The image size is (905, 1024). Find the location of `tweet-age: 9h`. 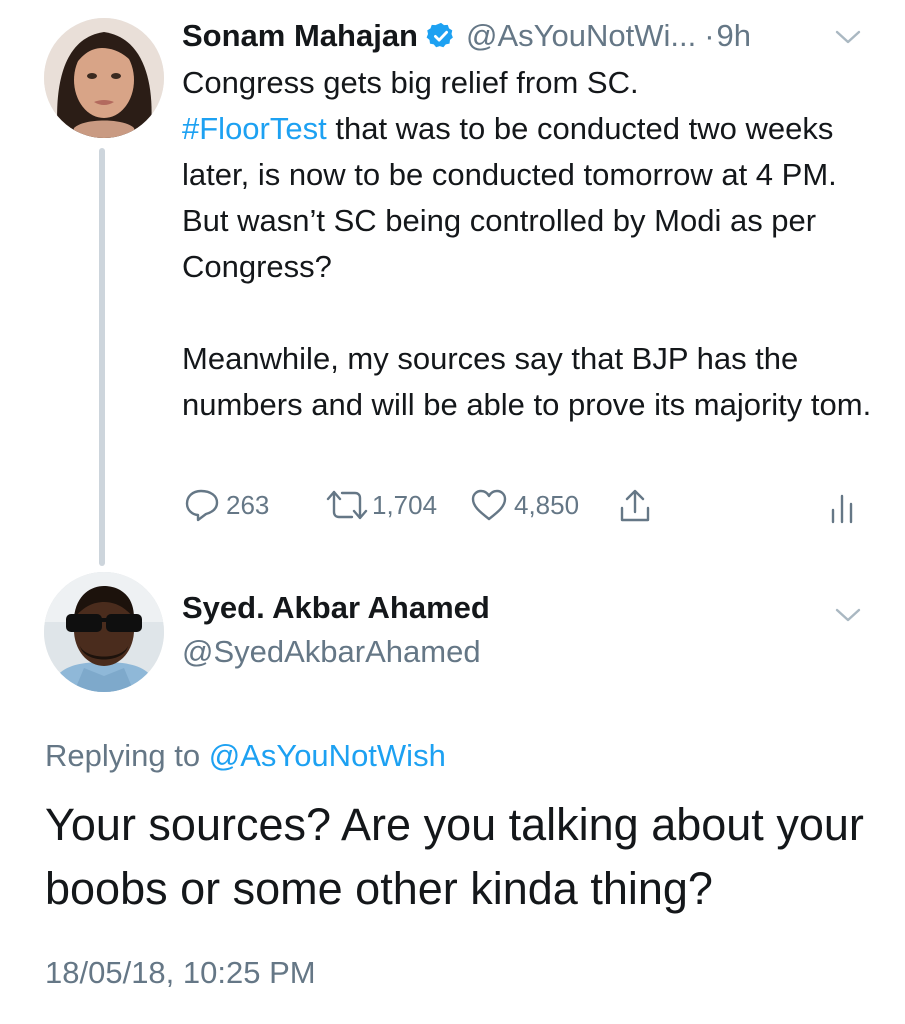

tweet-age: 9h is located at coordinates (733, 35).